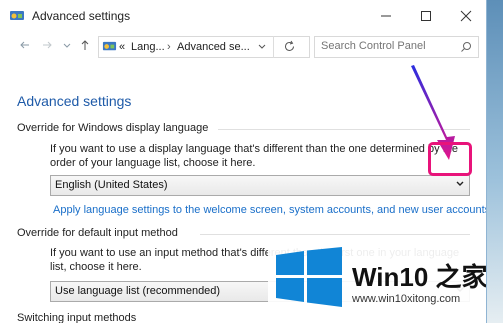 This screenshot has height=323, width=503. What do you see at coordinates (309, 277) in the screenshot?
I see `windows-logo-icon` at bounding box center [309, 277].